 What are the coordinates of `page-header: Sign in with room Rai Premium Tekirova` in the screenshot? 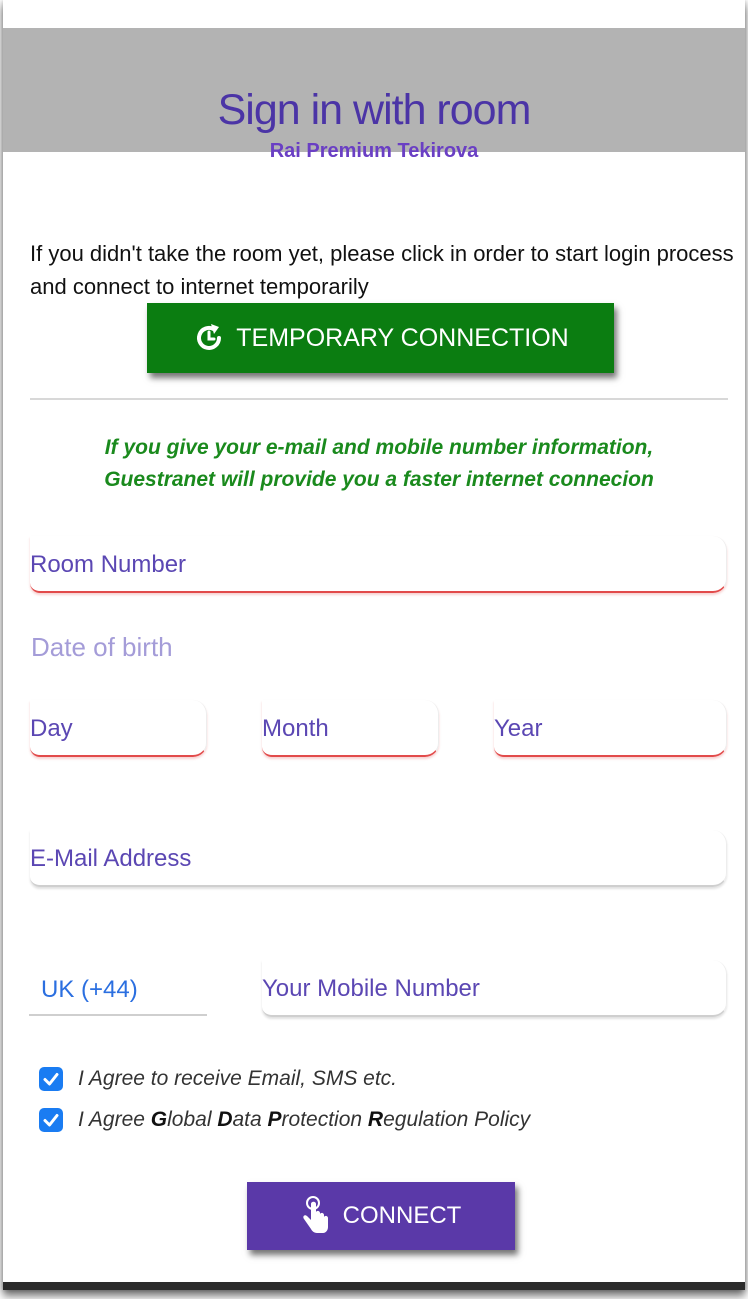 It's located at (374, 95).